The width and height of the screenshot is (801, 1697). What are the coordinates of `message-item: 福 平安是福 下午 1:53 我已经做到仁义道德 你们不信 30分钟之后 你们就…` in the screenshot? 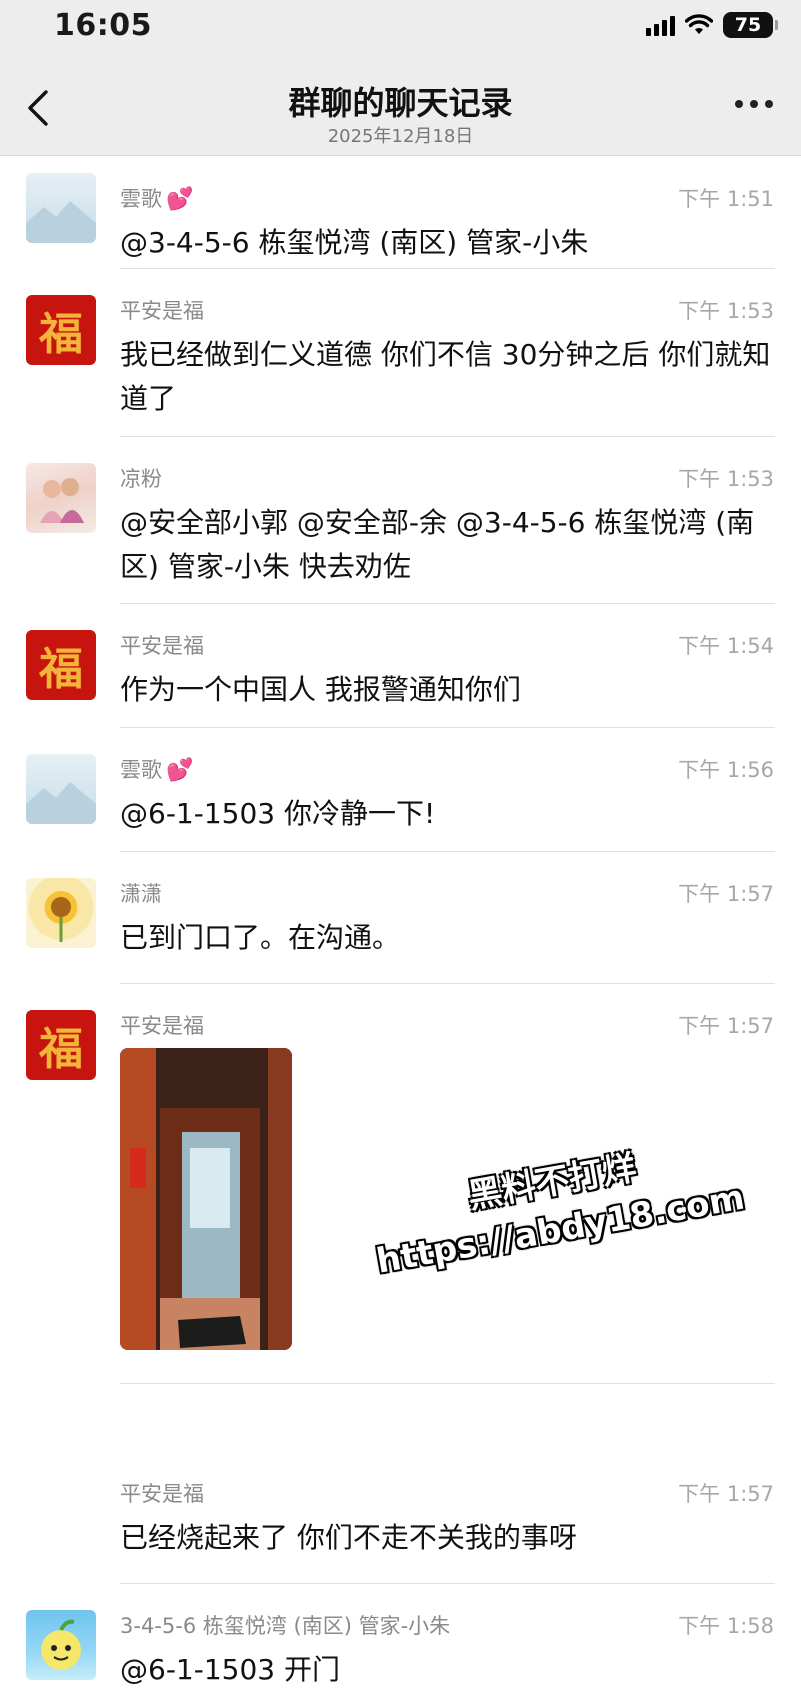 It's located at (400, 353).